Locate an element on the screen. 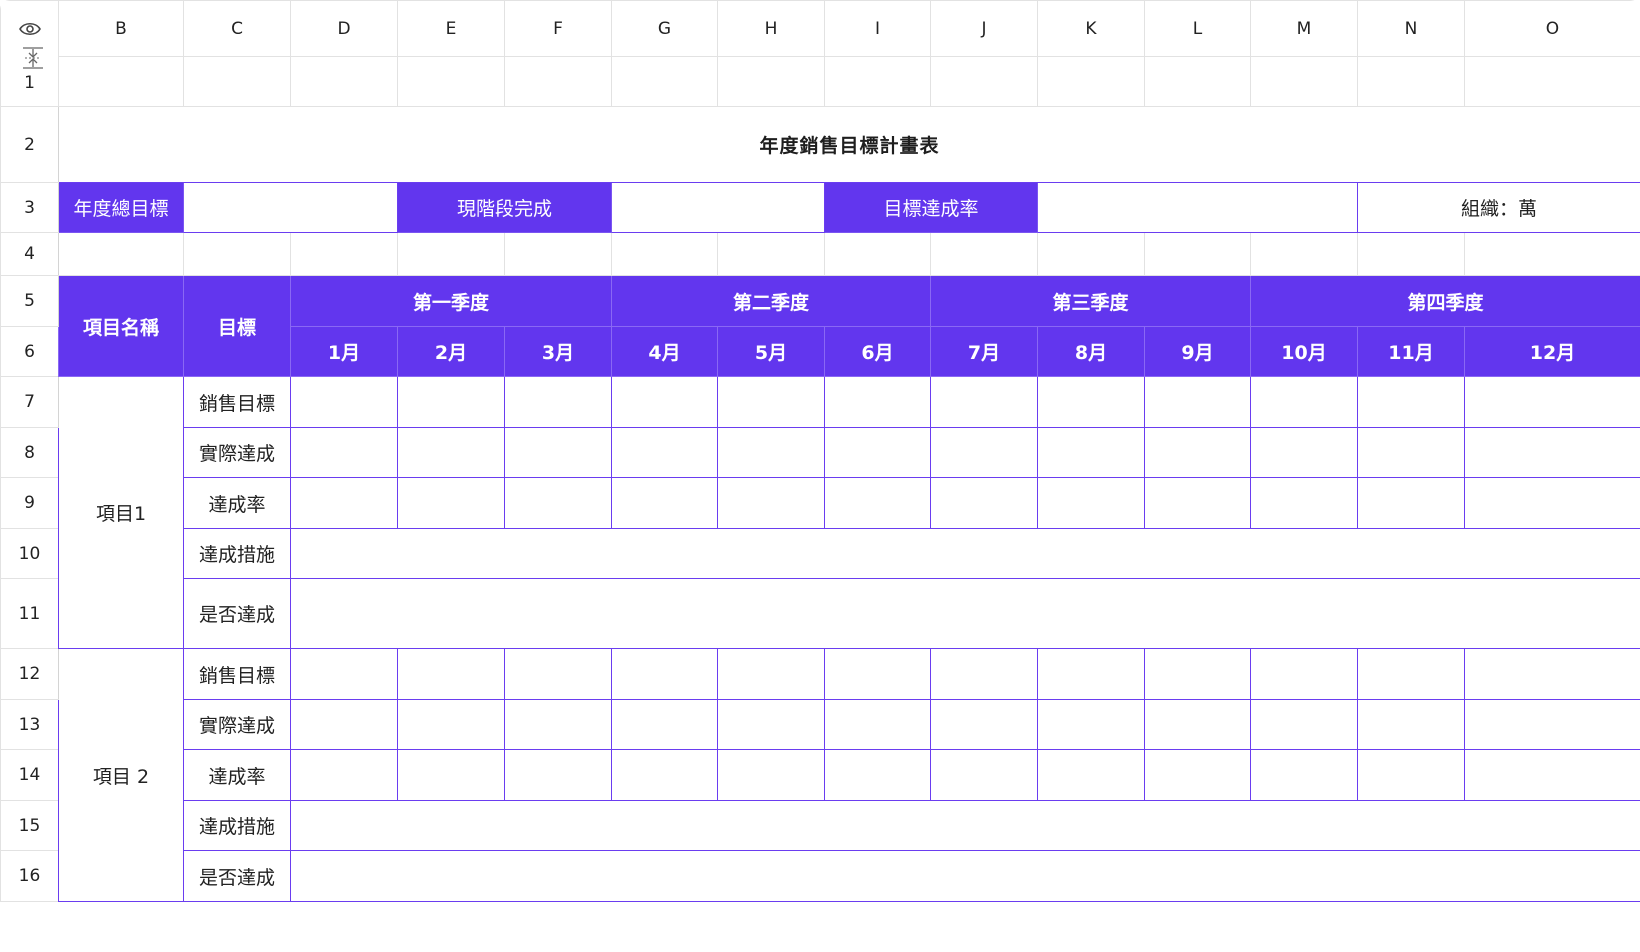 Image resolution: width=1640 pixels, height=952 pixels. quarter-4-header: 第四季度 is located at coordinates (1445, 301).